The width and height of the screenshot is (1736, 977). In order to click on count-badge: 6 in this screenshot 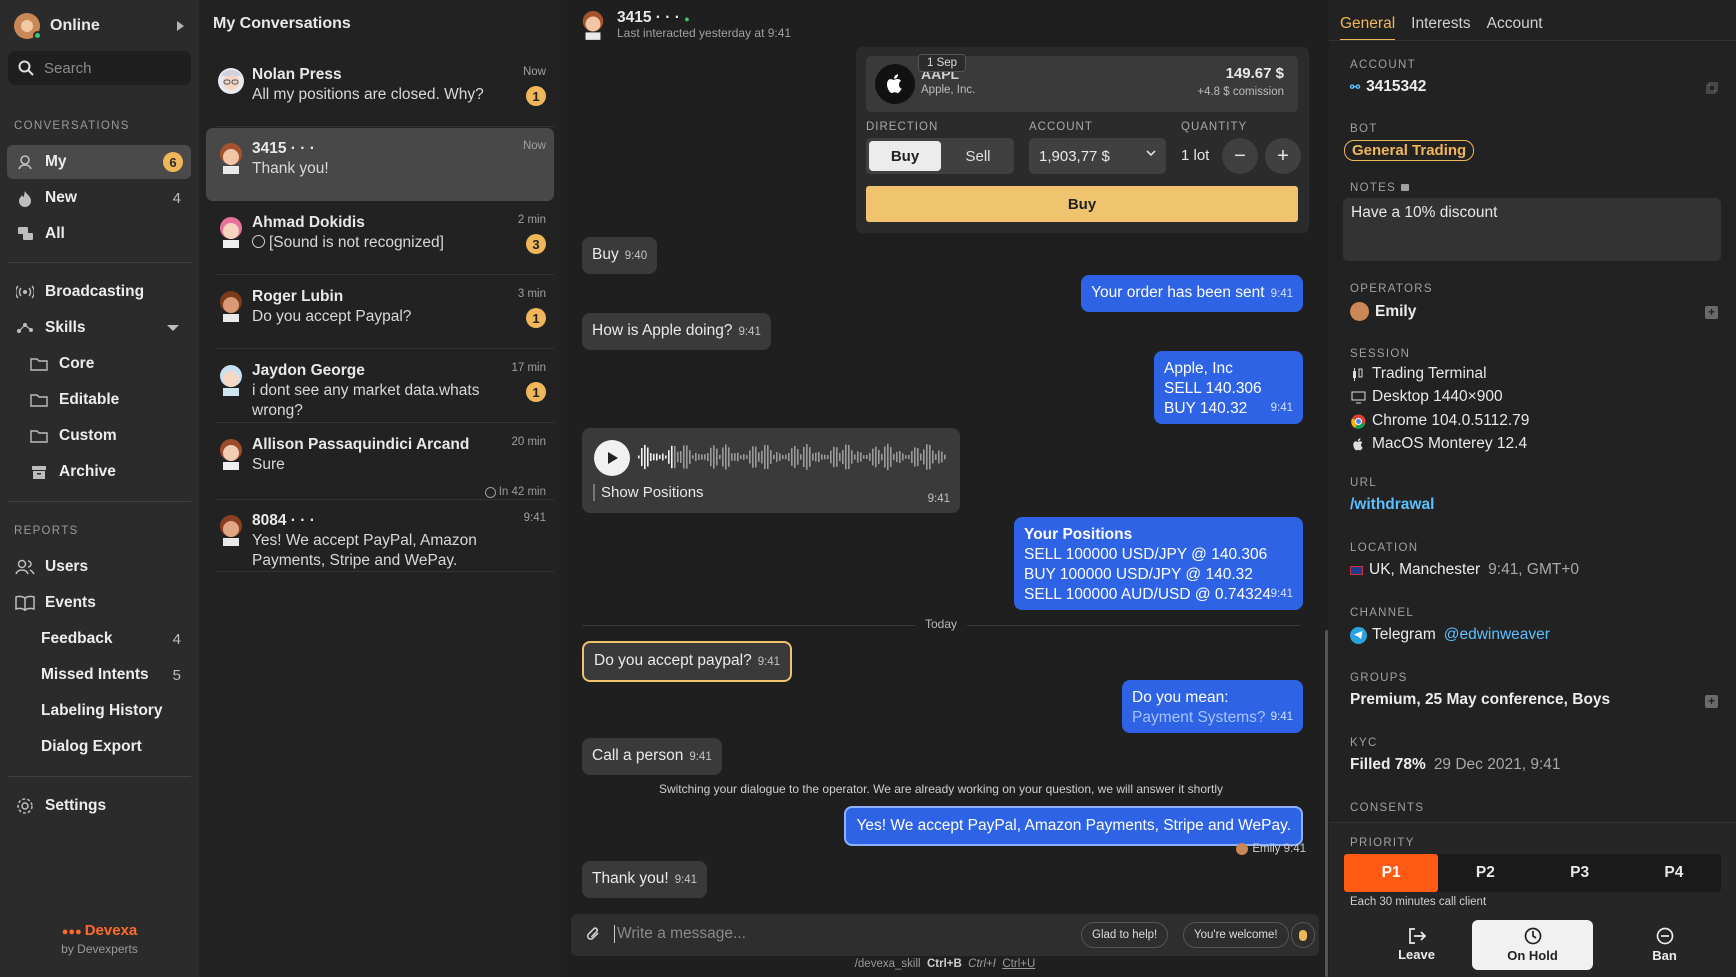, I will do `click(173, 162)`.